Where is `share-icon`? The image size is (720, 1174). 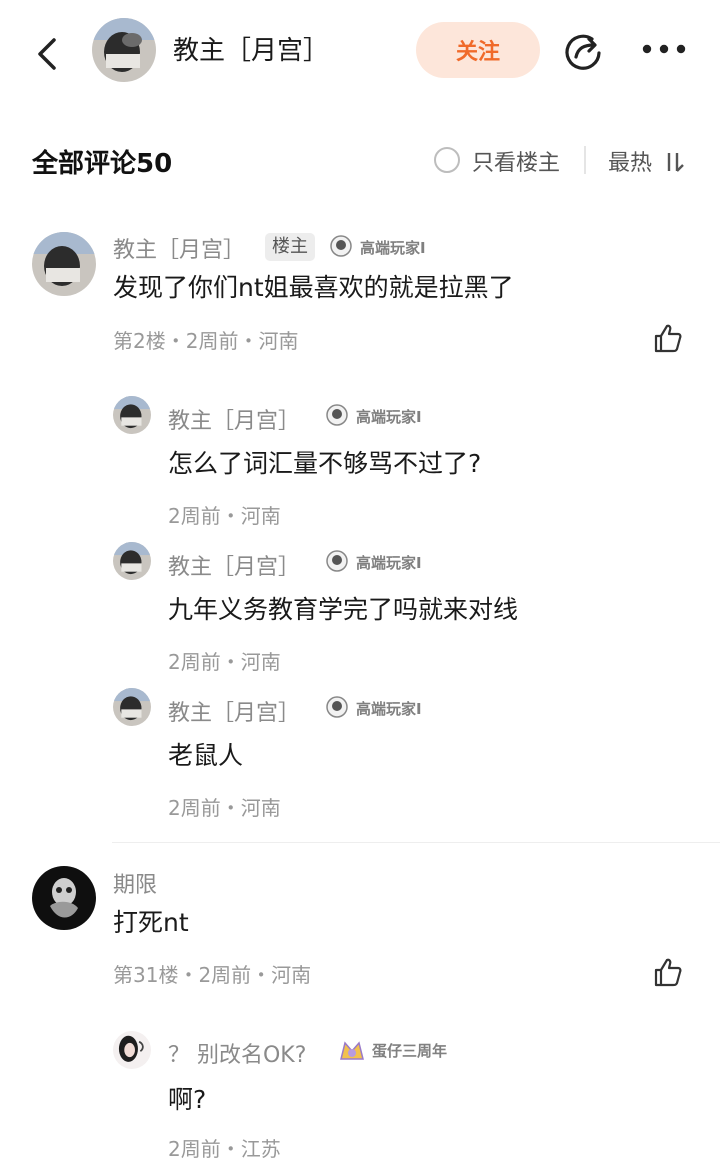
share-icon is located at coordinates (583, 51).